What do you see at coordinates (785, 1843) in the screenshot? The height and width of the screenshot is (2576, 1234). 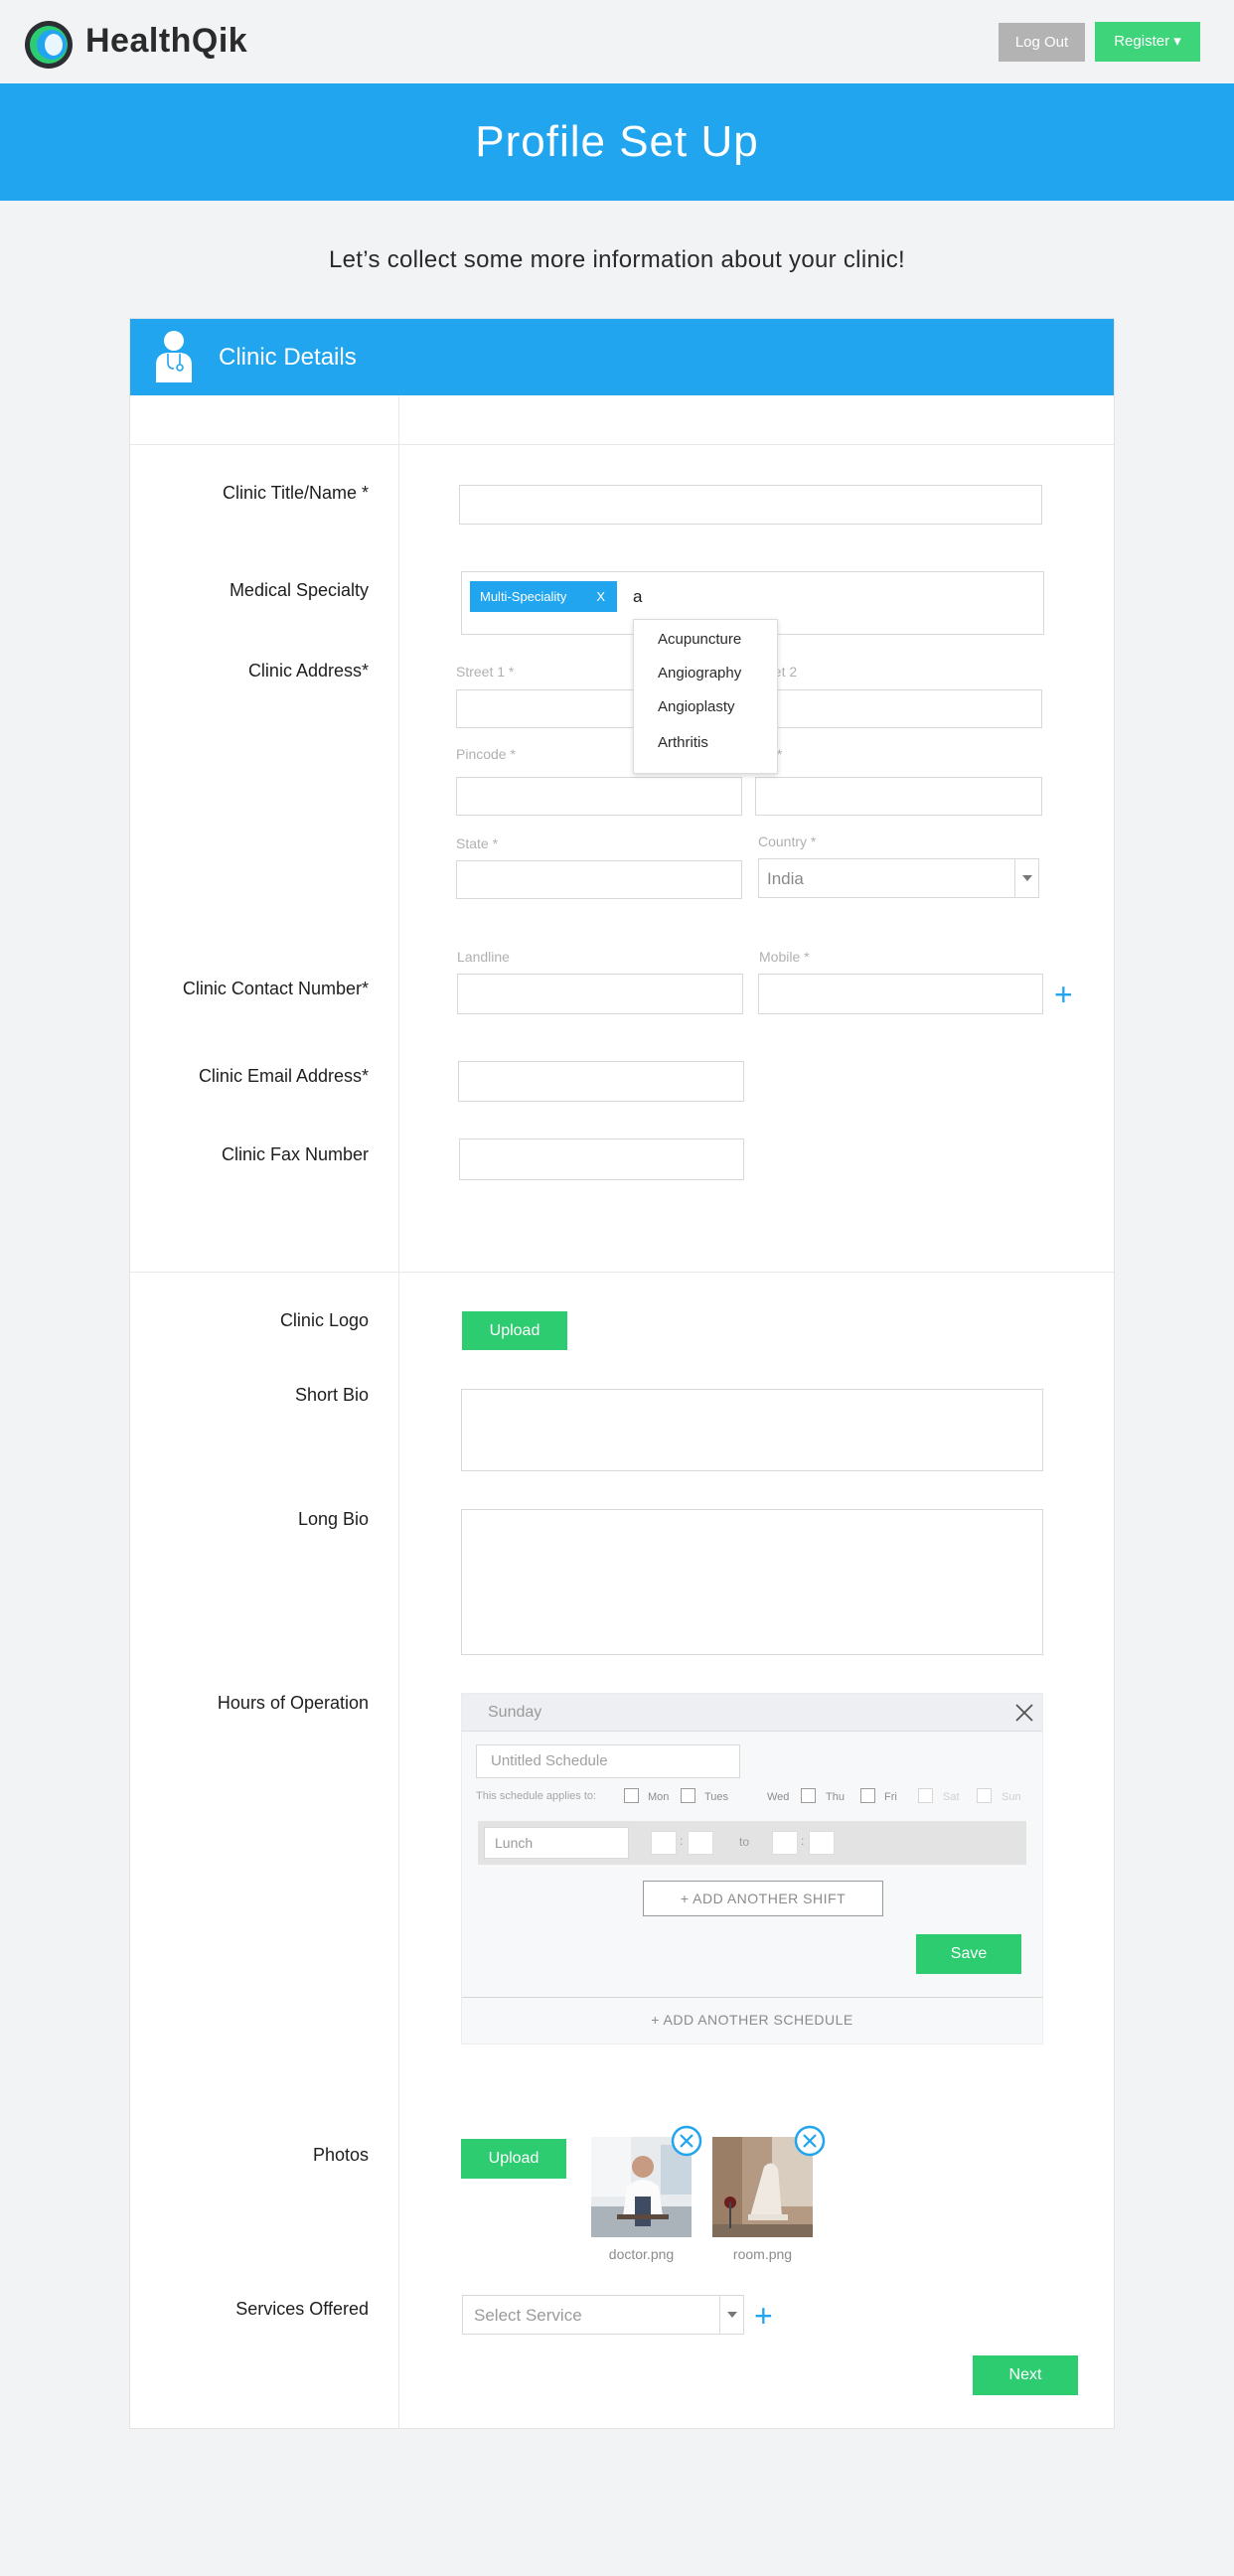 I see `end-hour-input` at bounding box center [785, 1843].